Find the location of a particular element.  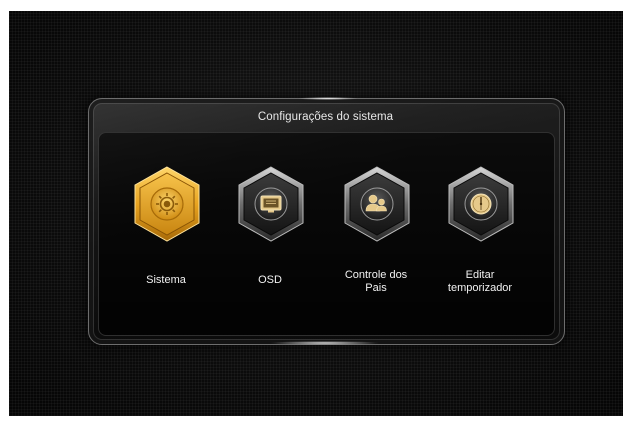

menu-item-label: OSD is located at coordinates (270, 280).